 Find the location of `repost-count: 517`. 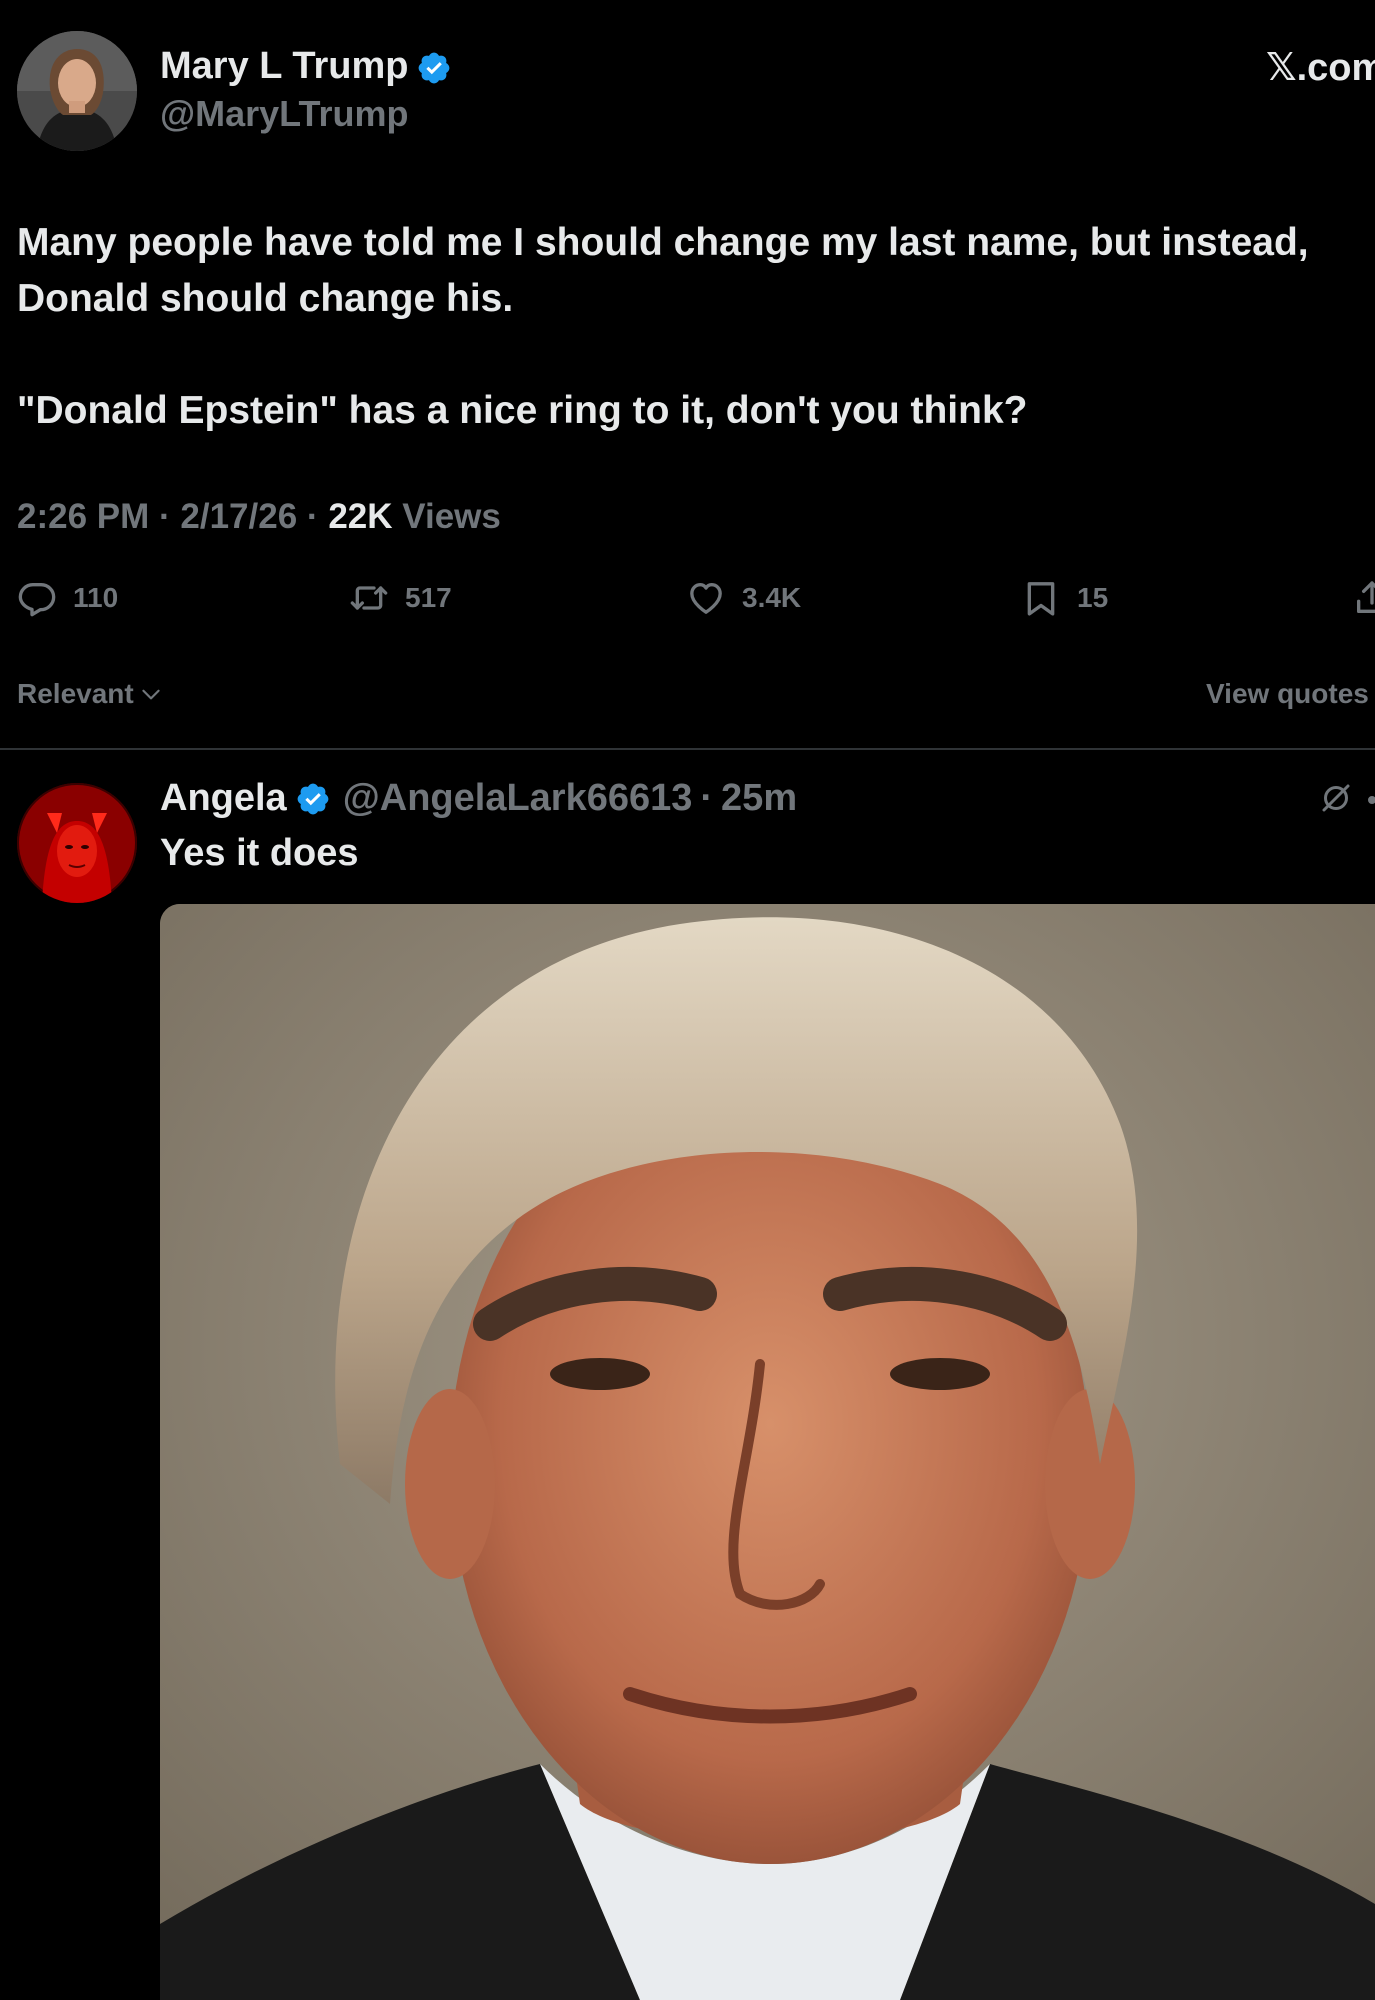

repost-count: 517 is located at coordinates (428, 597).